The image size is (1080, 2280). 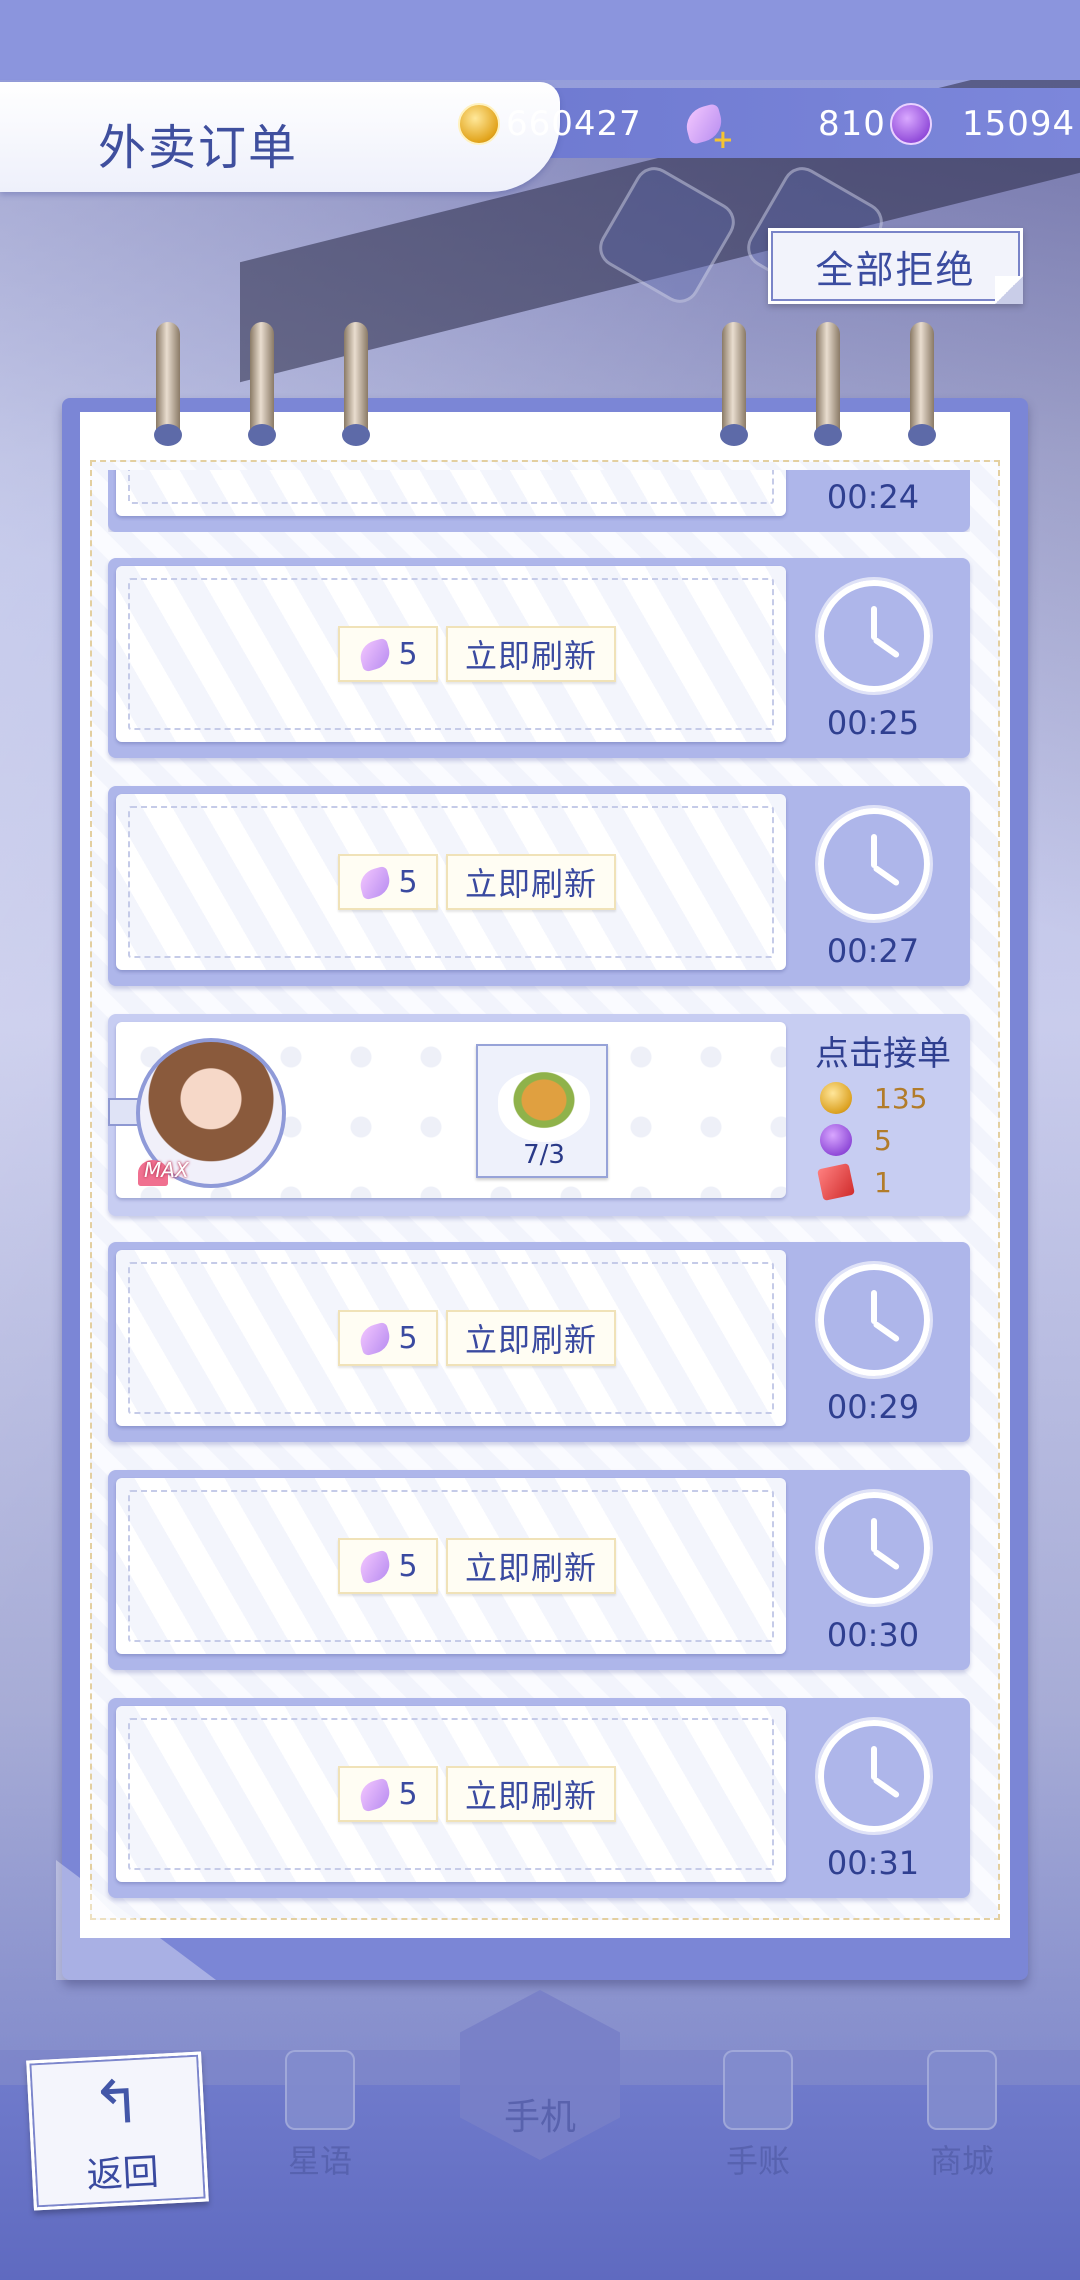 I want to click on reward-gold-value: 135, so click(x=901, y=1098).